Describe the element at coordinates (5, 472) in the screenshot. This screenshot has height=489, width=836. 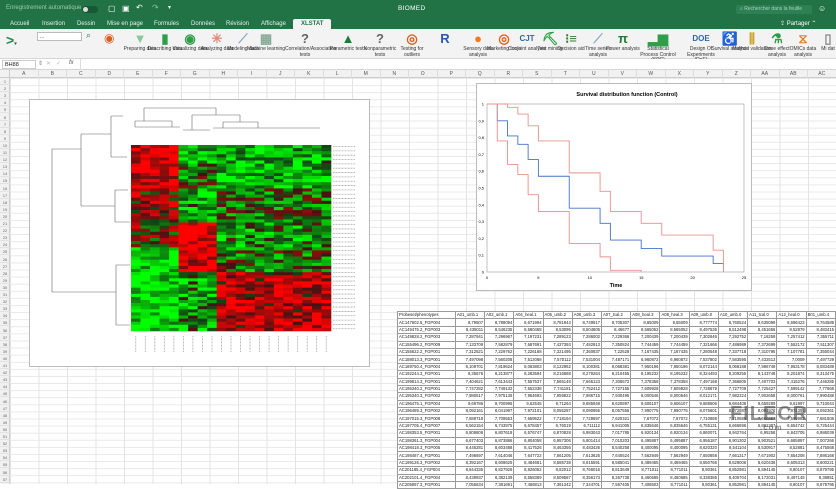
I see `row-header: 56` at that location.